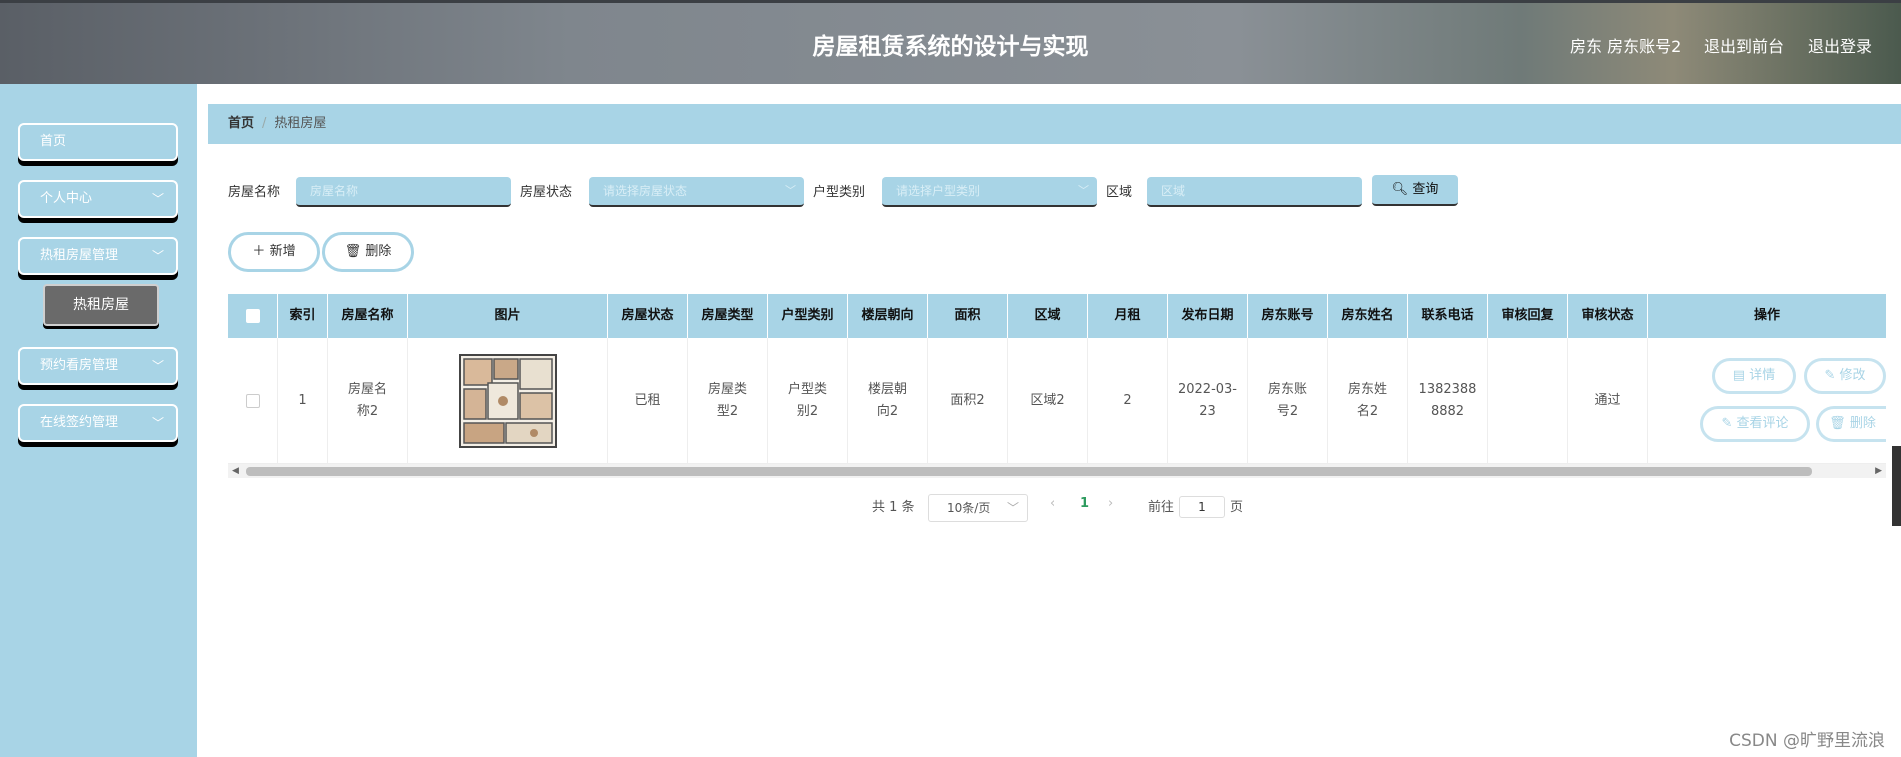 The width and height of the screenshot is (1901, 757). What do you see at coordinates (968, 401) in the screenshot?
I see `cell-area: 面积2` at bounding box center [968, 401].